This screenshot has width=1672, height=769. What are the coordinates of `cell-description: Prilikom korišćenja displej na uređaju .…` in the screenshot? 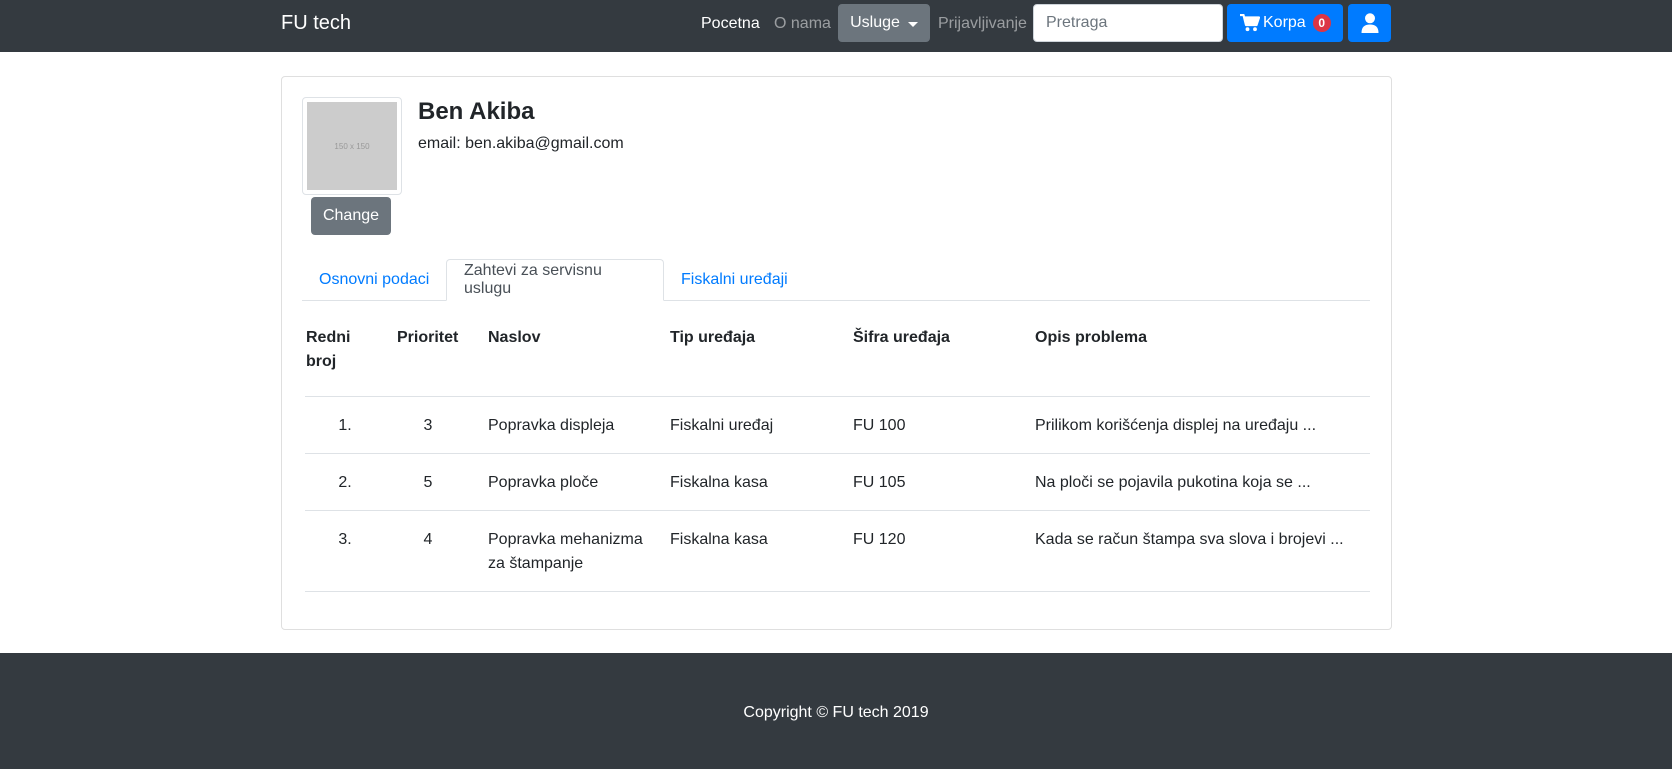 It's located at (1176, 425).